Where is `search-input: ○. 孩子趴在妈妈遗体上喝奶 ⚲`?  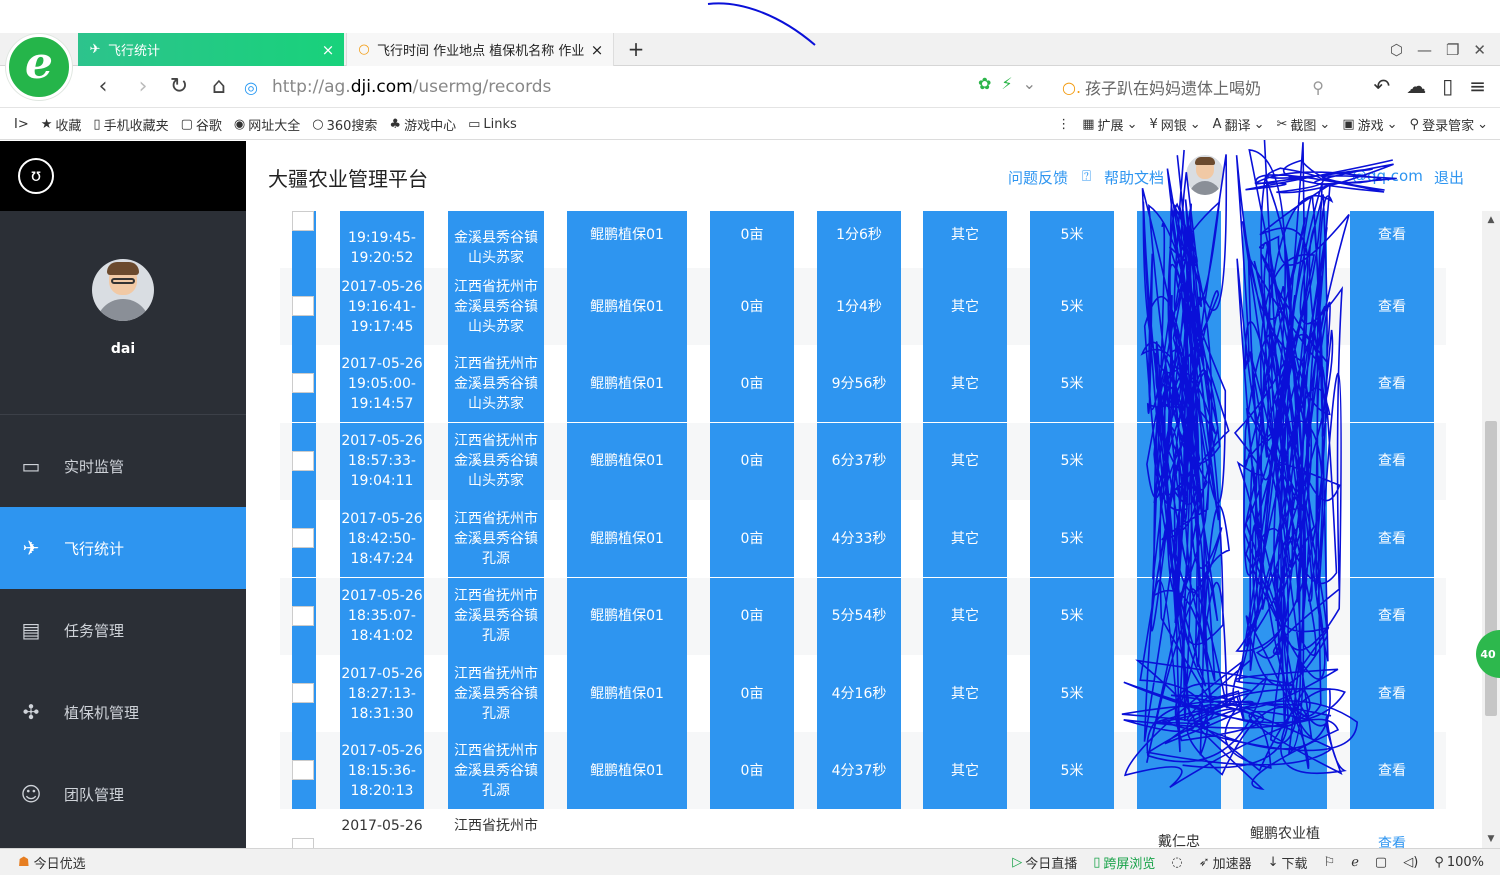 search-input: ○. 孩子趴在妈妈遗体上喝奶 ⚲ is located at coordinates (1193, 87).